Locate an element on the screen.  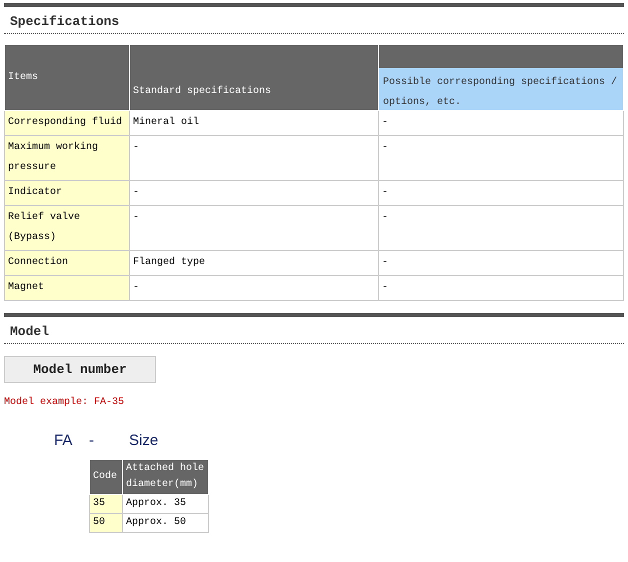
row-label: Corresponding fluid is located at coordinates (67, 123).